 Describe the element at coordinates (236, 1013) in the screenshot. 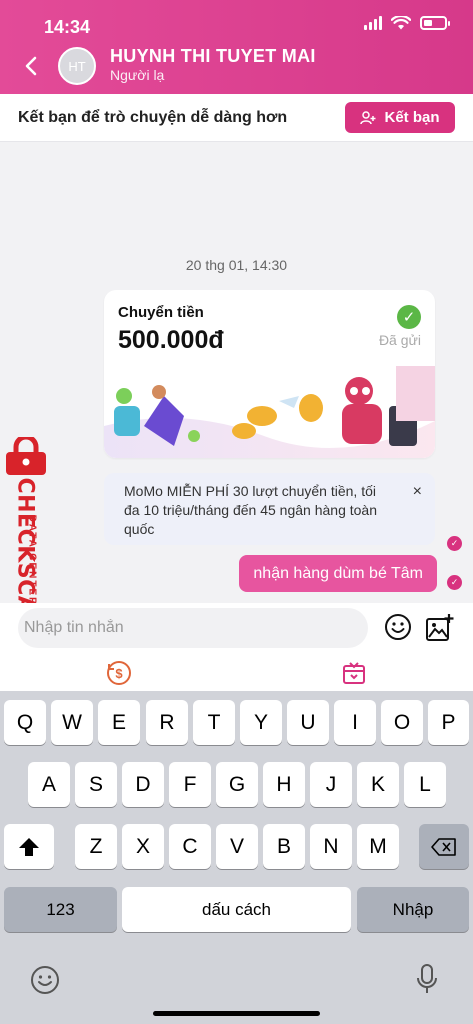

I see `home-indicator` at that location.